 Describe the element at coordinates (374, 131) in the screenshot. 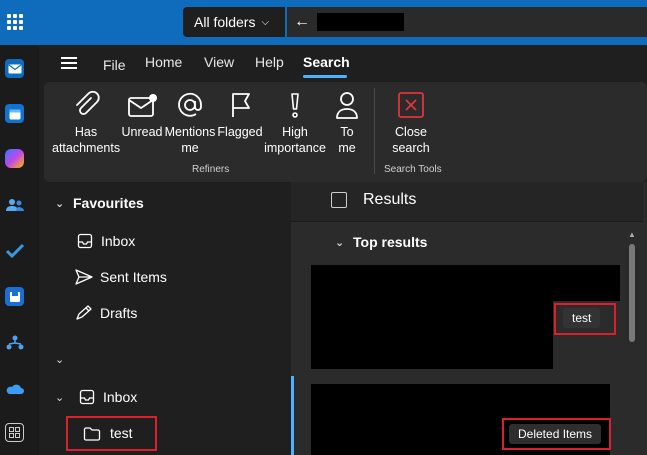

I see `ribbon-separator` at that location.